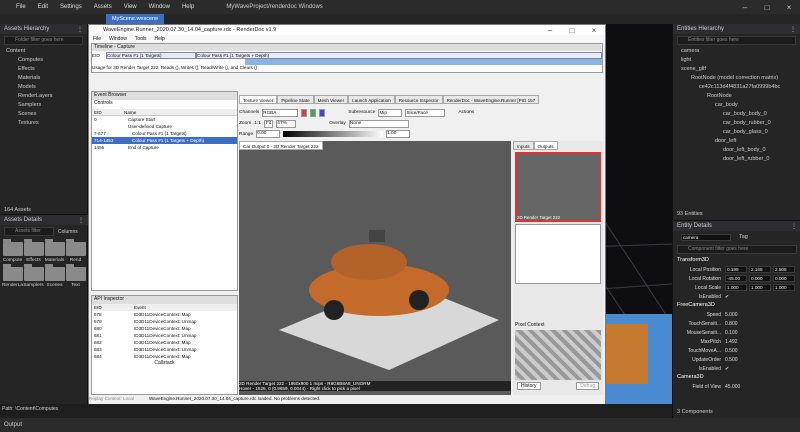 Image resolution: width=800 pixels, height=432 pixels. What do you see at coordinates (738, 96) in the screenshot?
I see `entity-tree-item: RootNode` at bounding box center [738, 96].